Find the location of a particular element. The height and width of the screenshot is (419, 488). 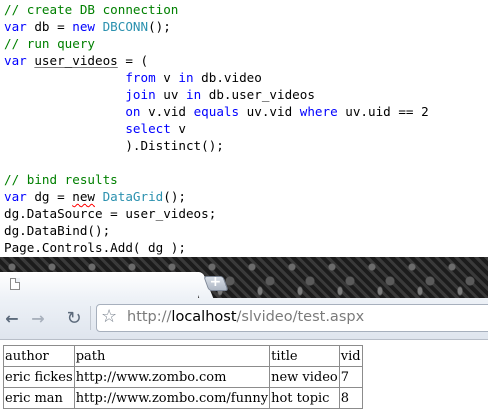

reload-button: ↻ is located at coordinates (74, 318).